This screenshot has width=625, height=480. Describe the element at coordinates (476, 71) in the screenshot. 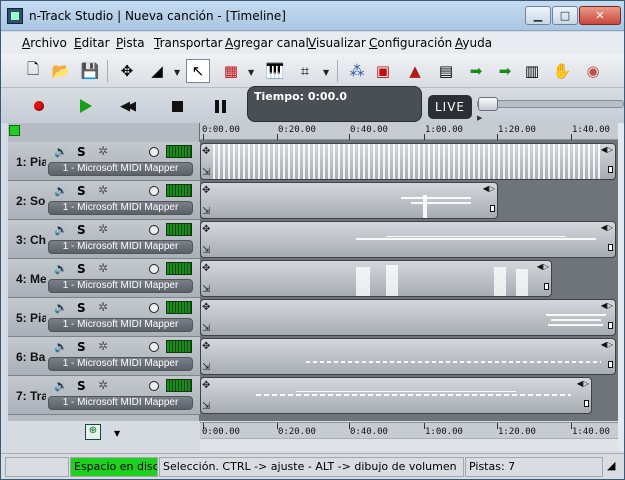

I see `add-track-icon: ➡` at that location.